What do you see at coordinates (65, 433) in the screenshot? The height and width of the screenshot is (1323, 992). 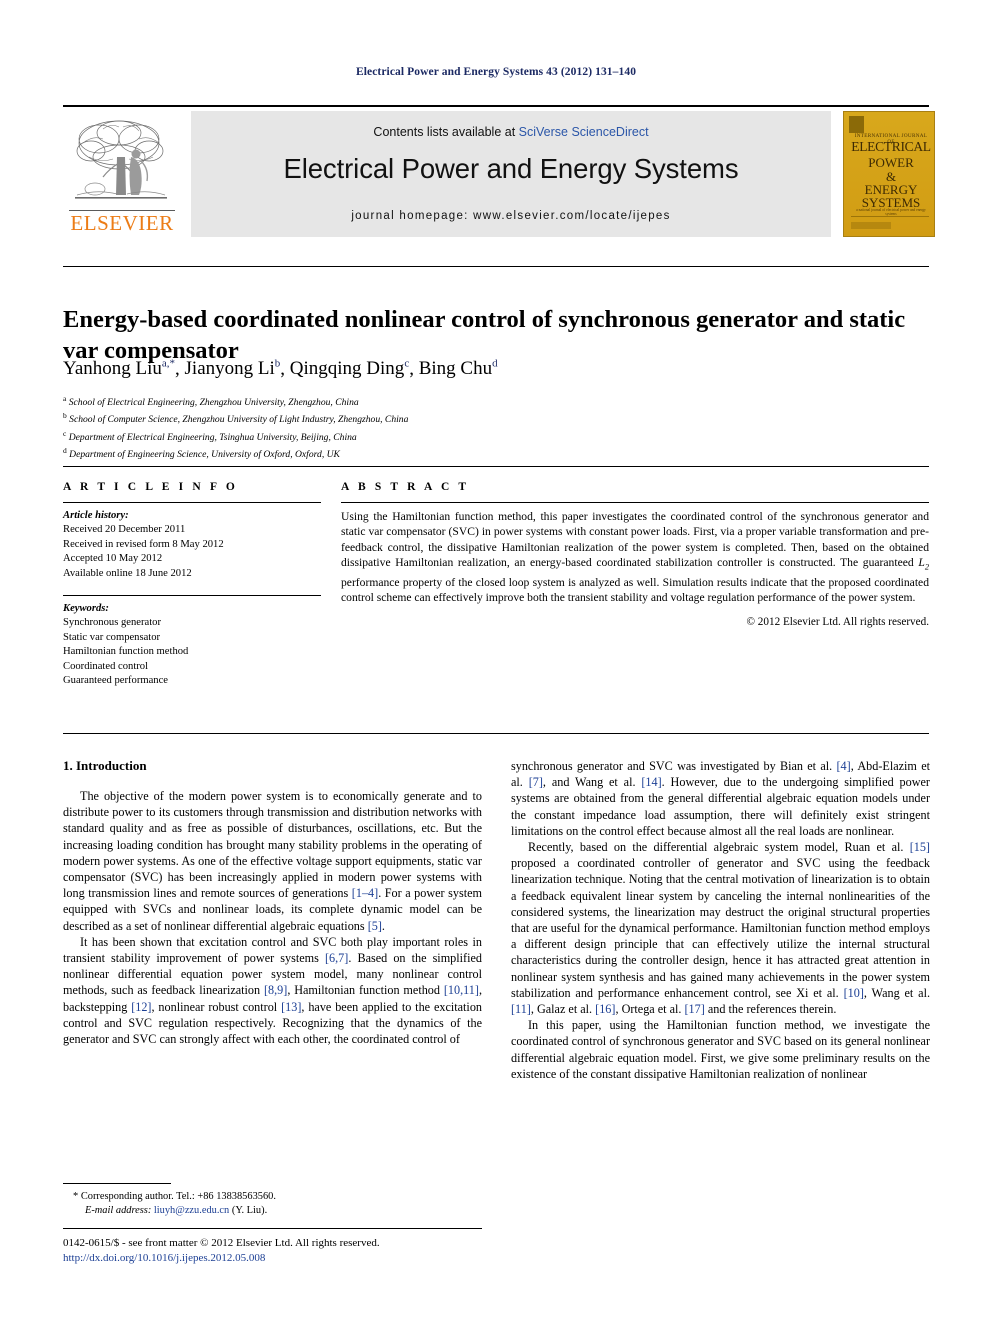 I see `affiliation-c-mark: c` at bounding box center [65, 433].